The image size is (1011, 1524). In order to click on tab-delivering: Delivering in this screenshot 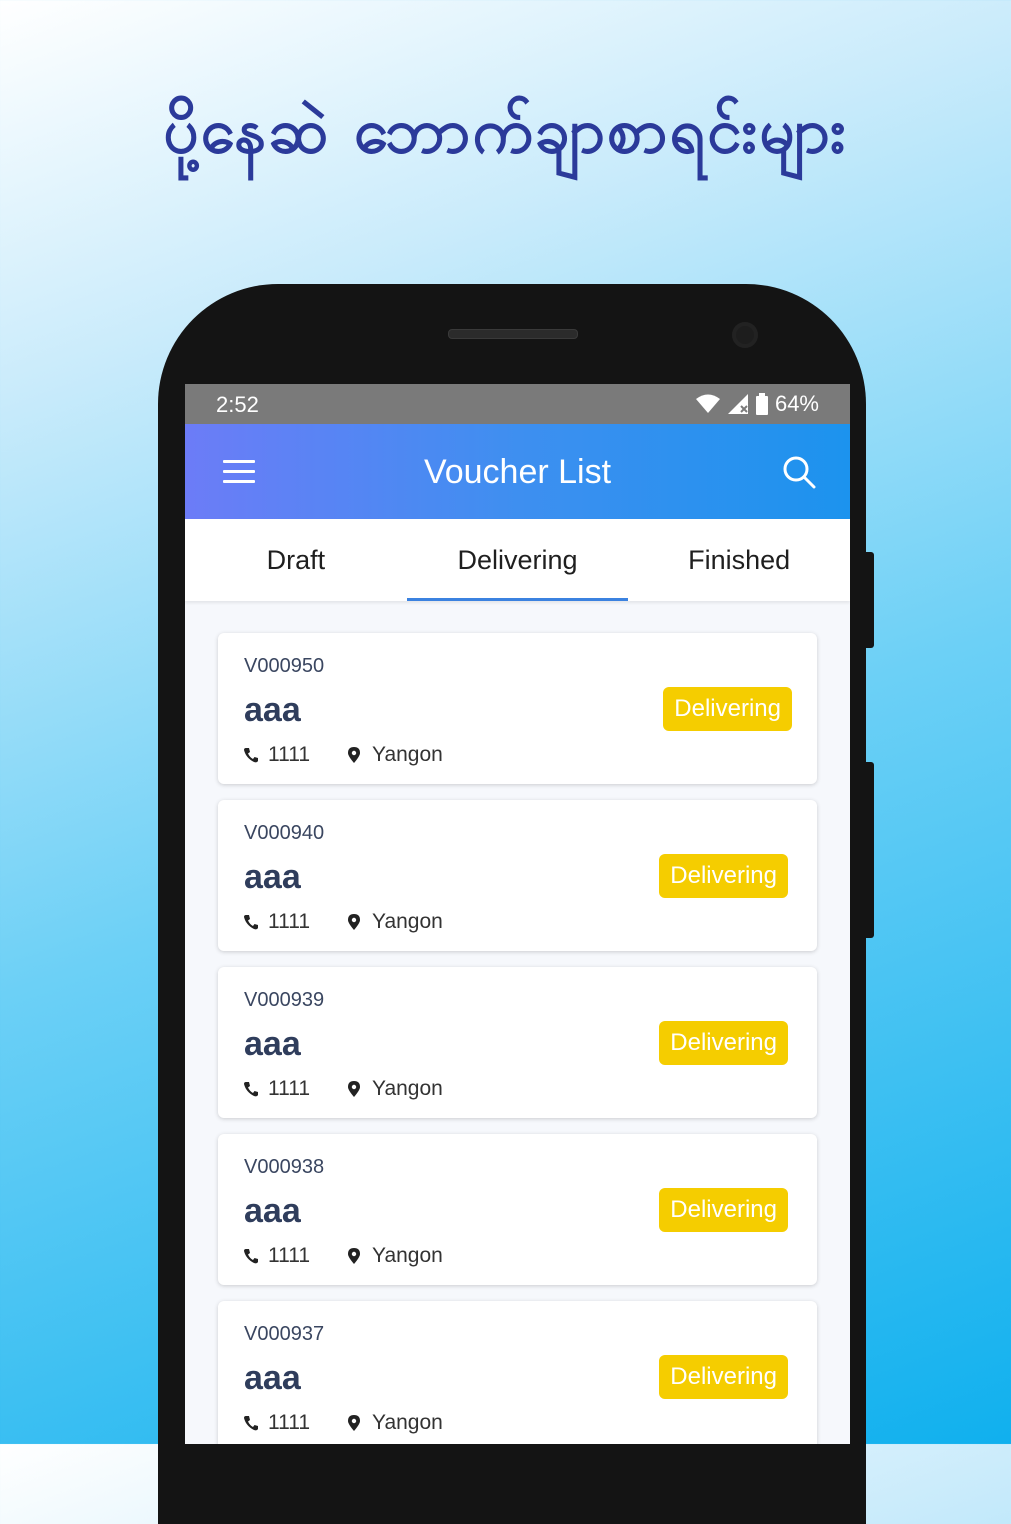, I will do `click(517, 560)`.